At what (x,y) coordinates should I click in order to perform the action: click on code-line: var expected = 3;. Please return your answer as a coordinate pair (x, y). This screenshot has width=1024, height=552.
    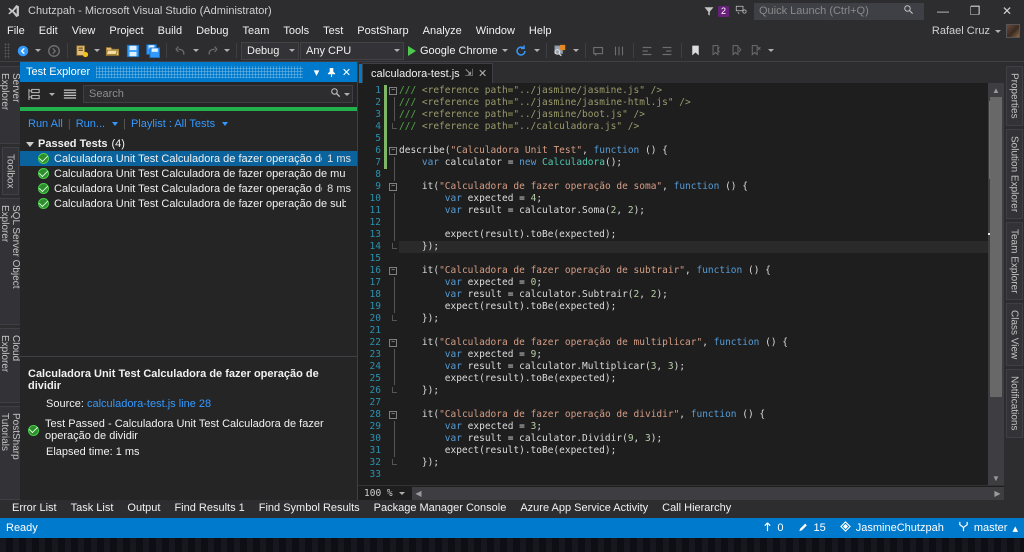
    Looking at the image, I should click on (693, 427).